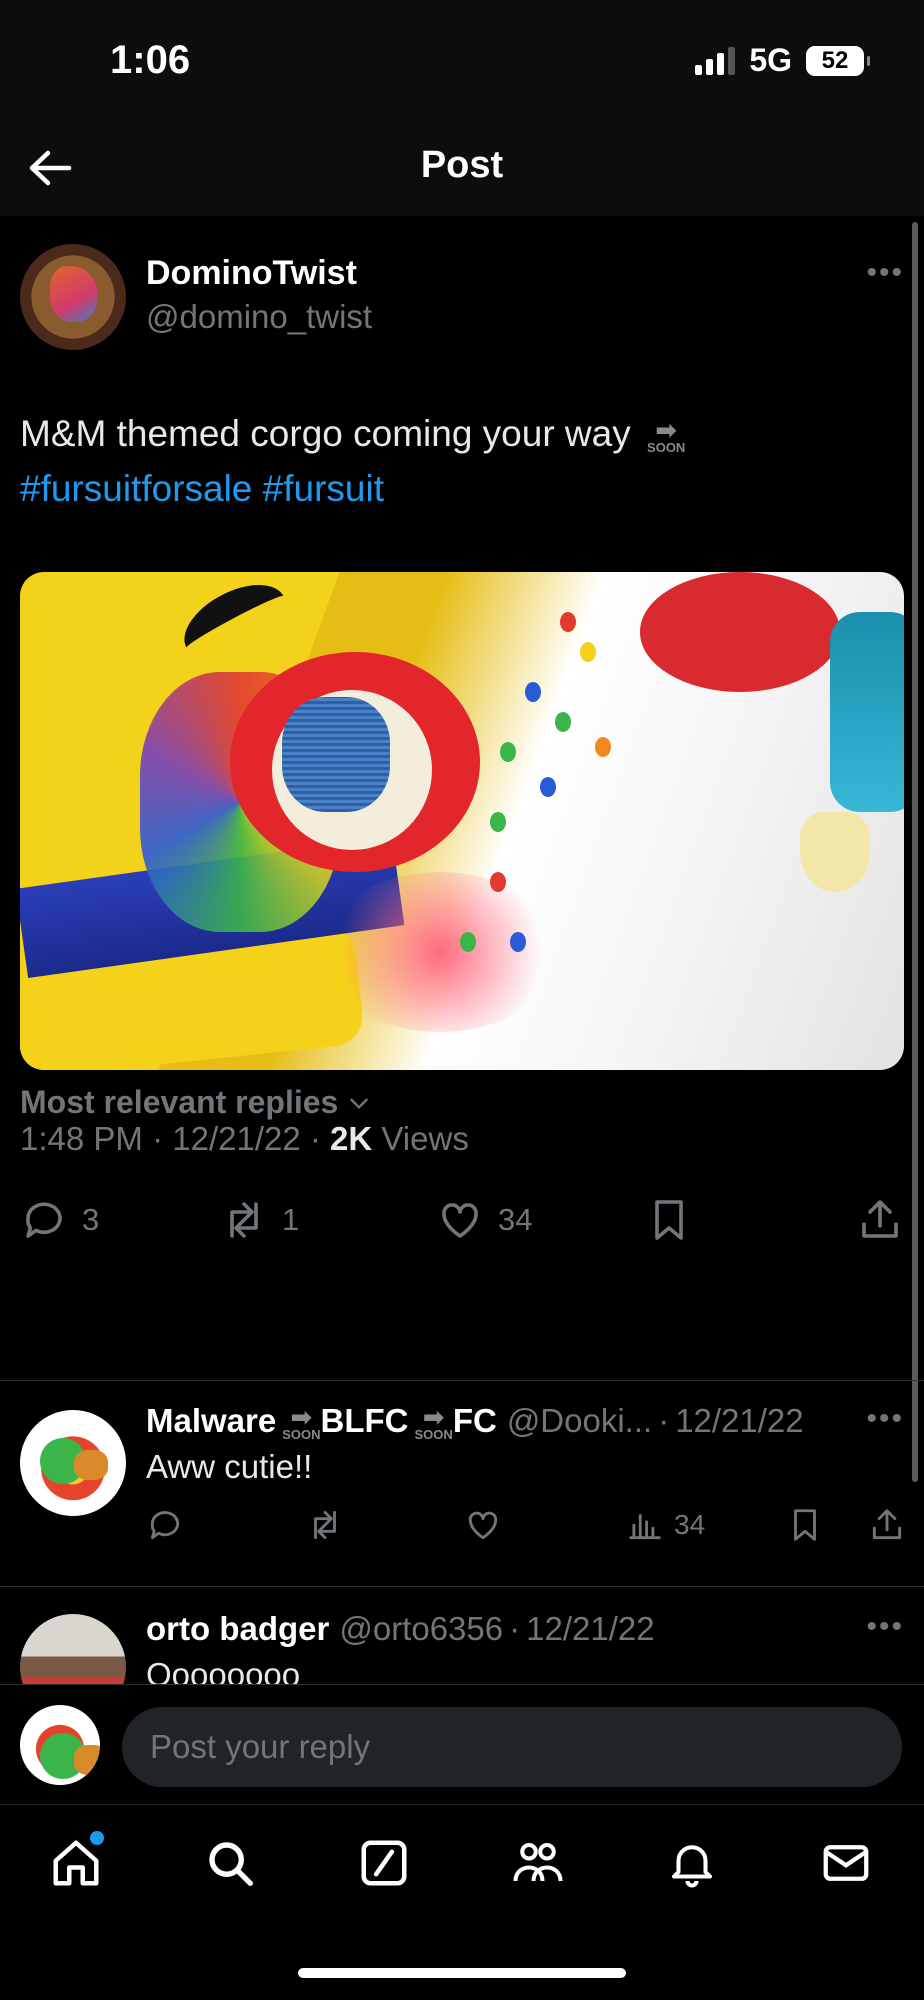 This screenshot has width=924, height=2000. What do you see at coordinates (91, 1219) in the screenshot?
I see `reply-count: 3` at bounding box center [91, 1219].